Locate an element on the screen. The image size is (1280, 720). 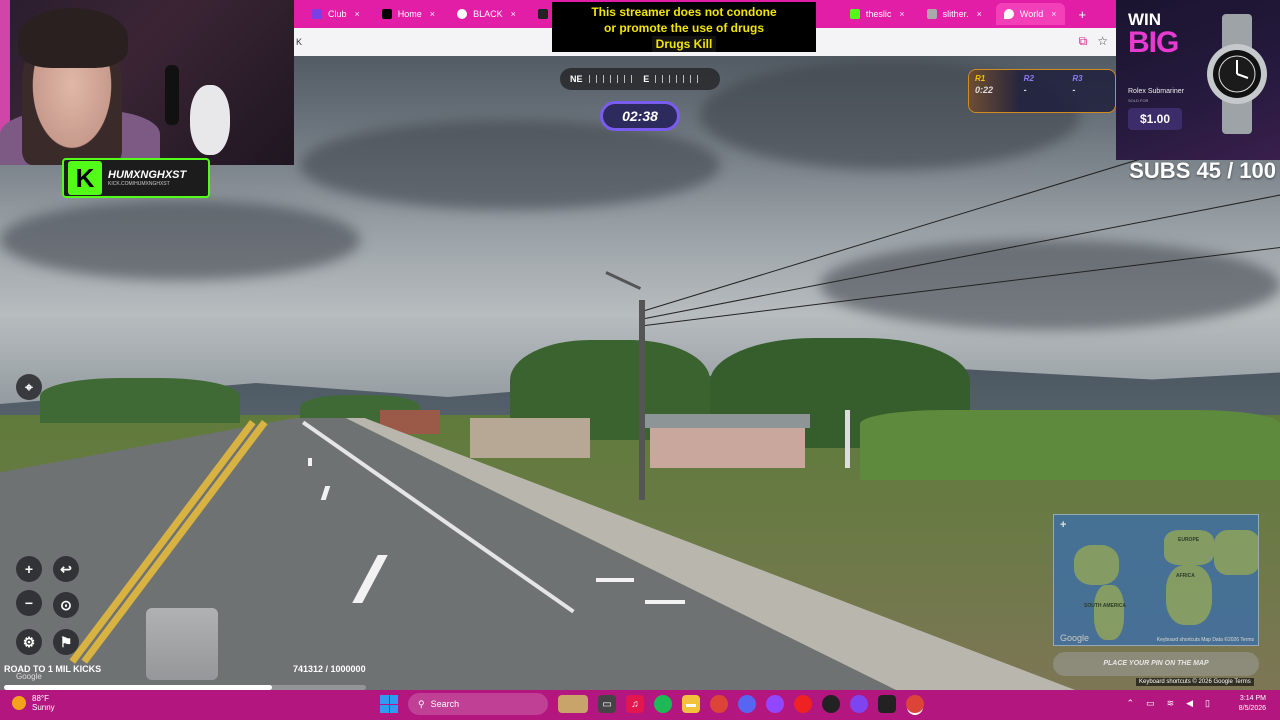
browser-tab: Home × is located at coordinates (408, 14).